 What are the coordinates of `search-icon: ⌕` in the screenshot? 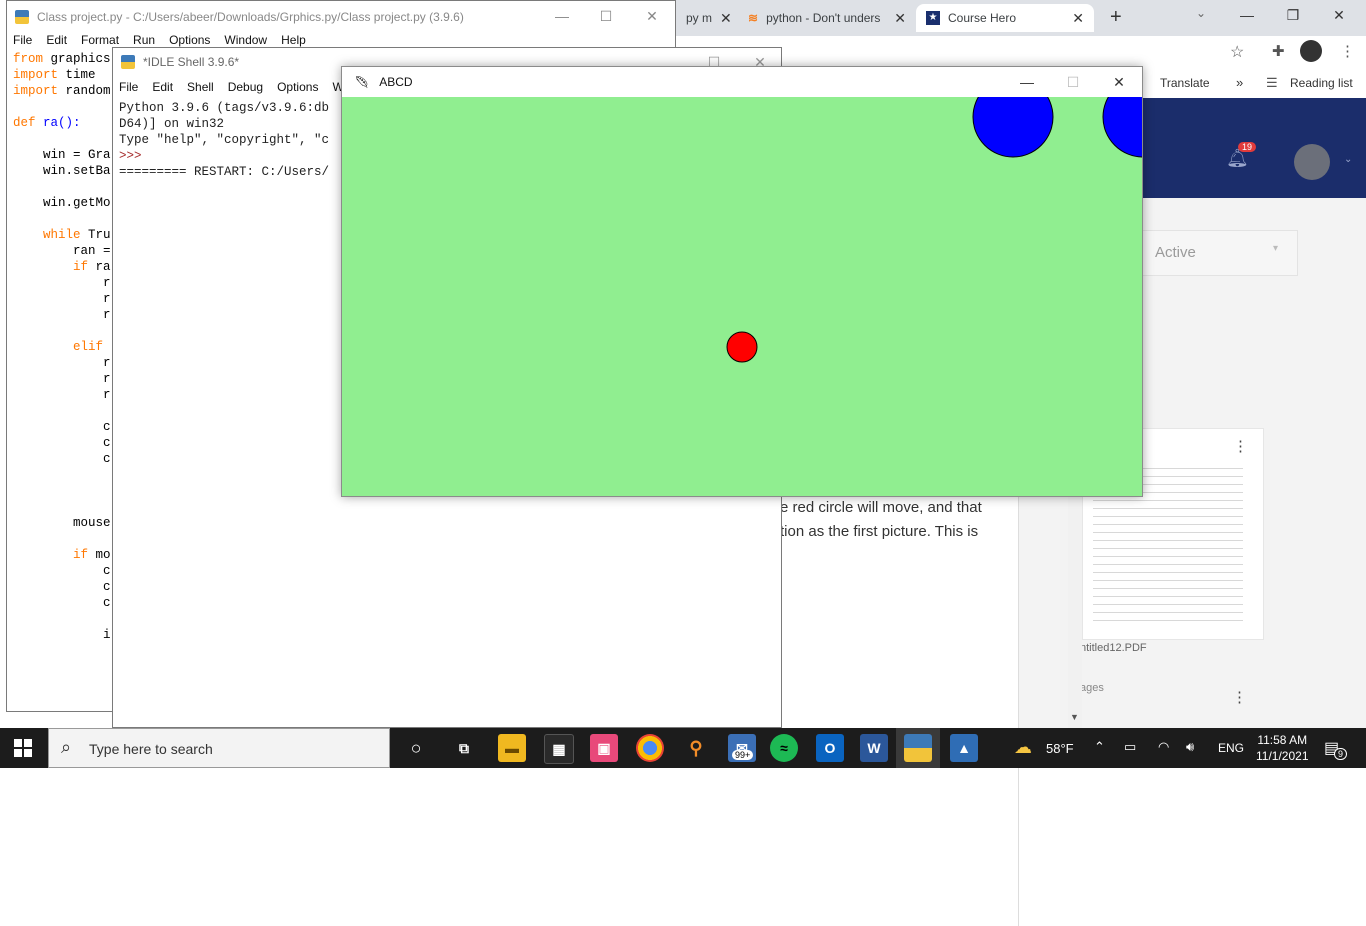 It's located at (66, 747).